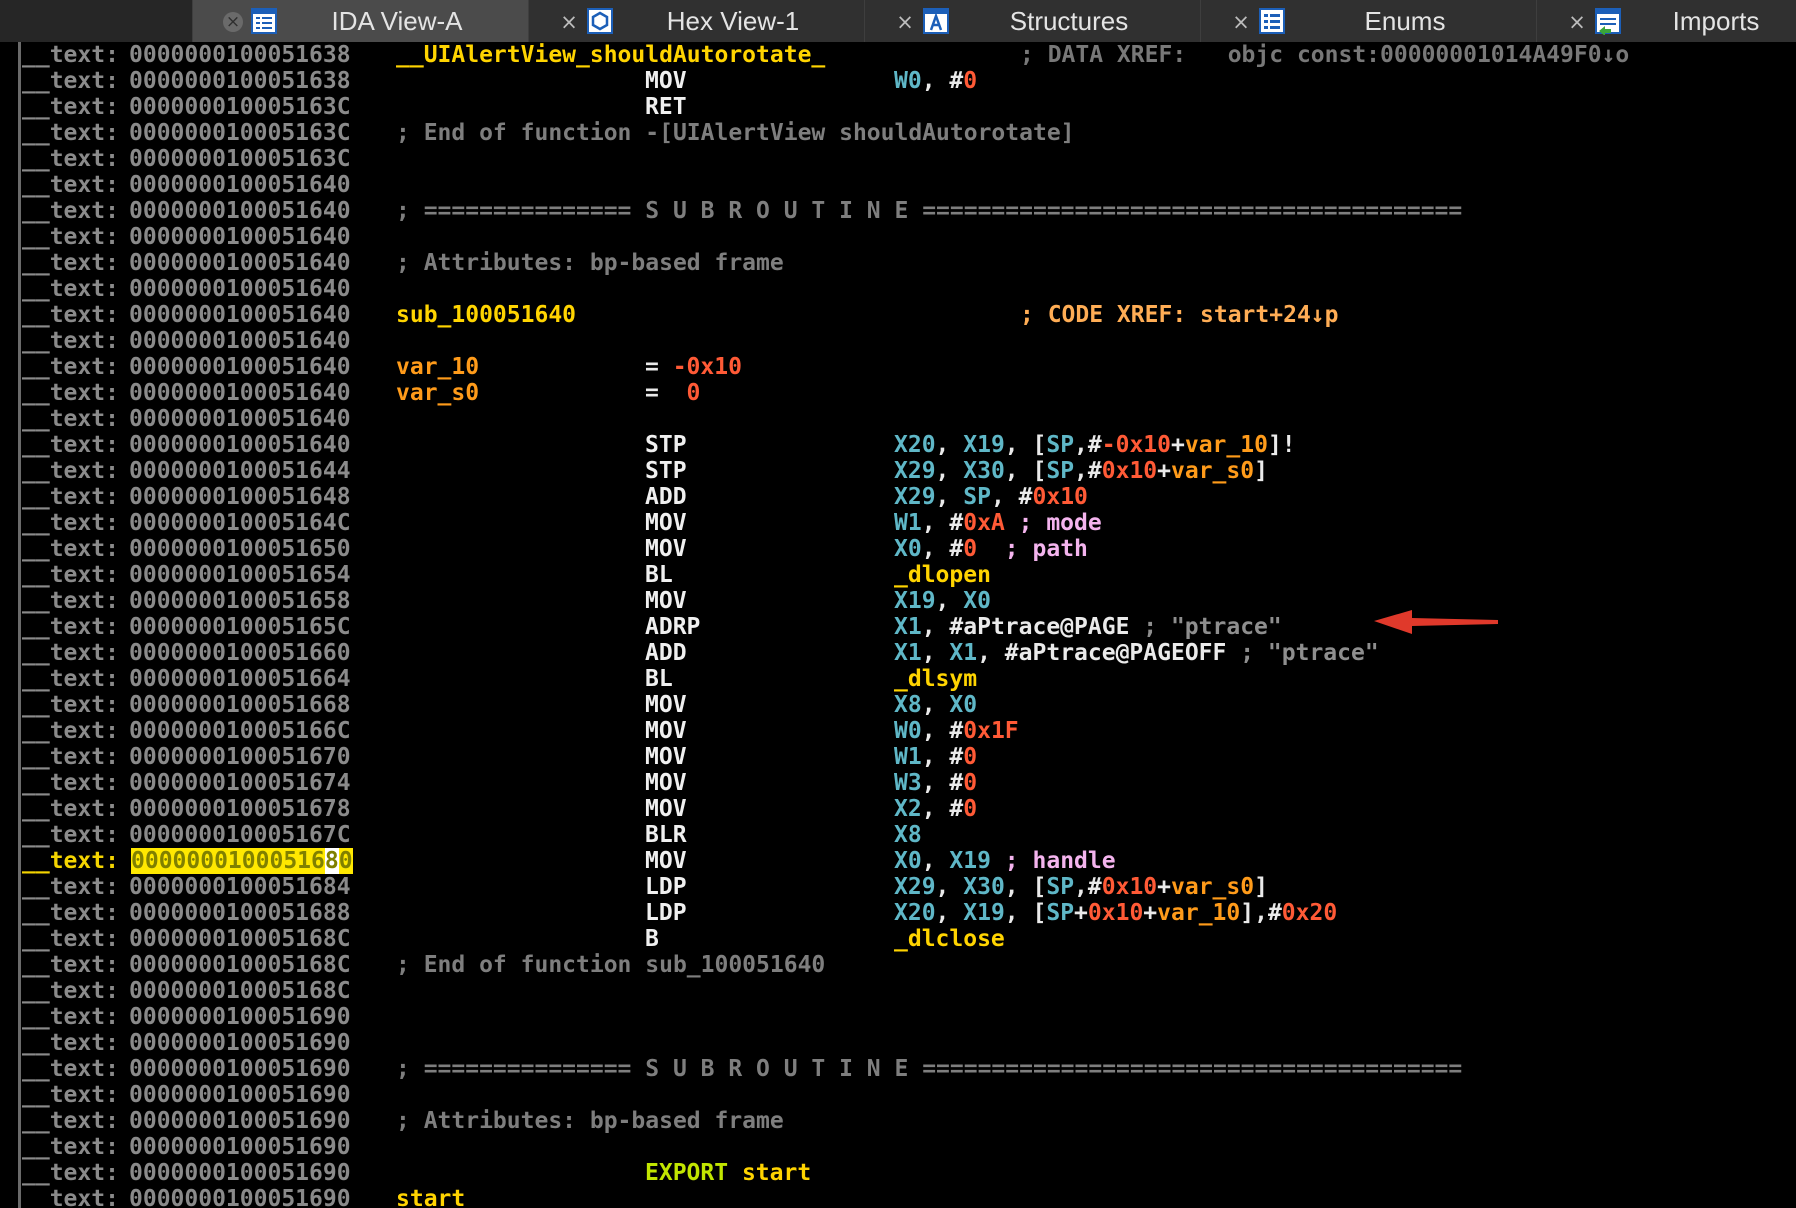 The image size is (1796, 1208). Describe the element at coordinates (360, 21) in the screenshot. I see `tab-ida-view-a: × IDA View-A` at that location.